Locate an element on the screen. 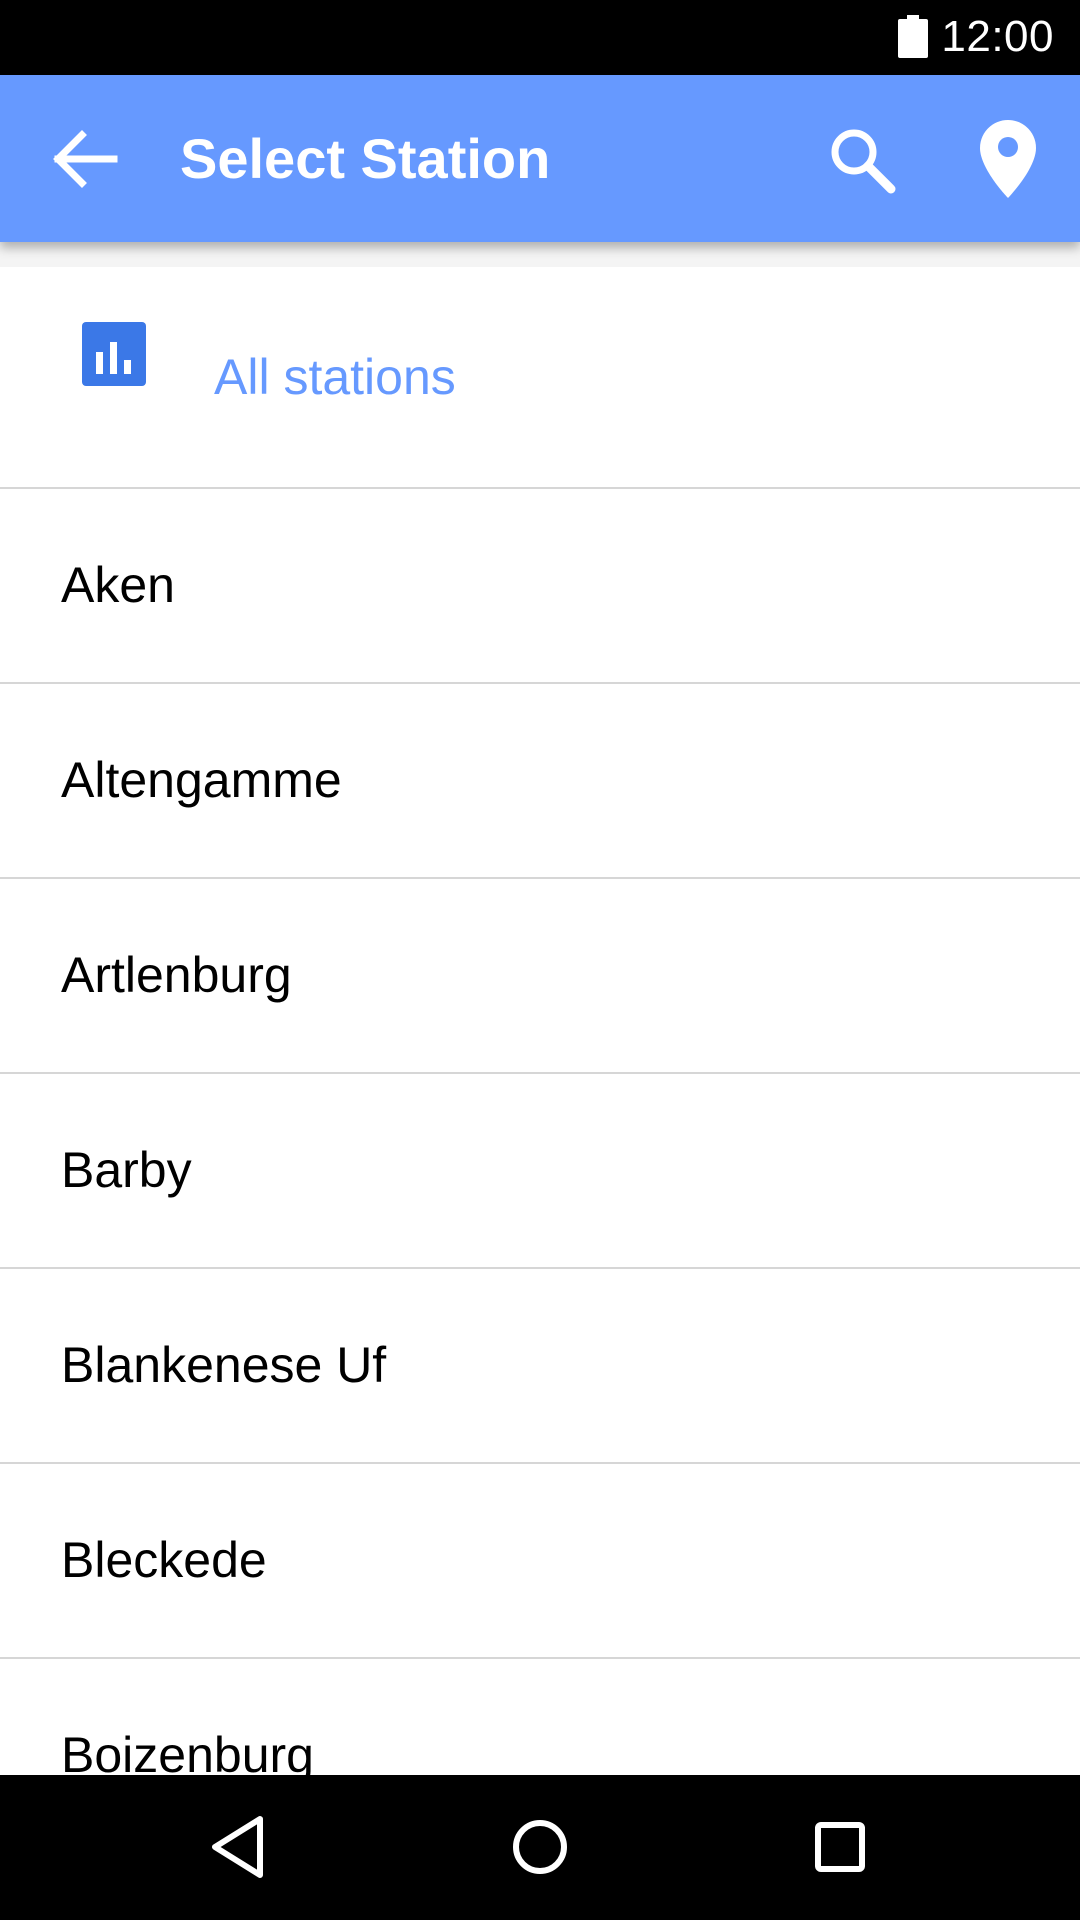  all-stations-item: All stations is located at coordinates (540, 378).